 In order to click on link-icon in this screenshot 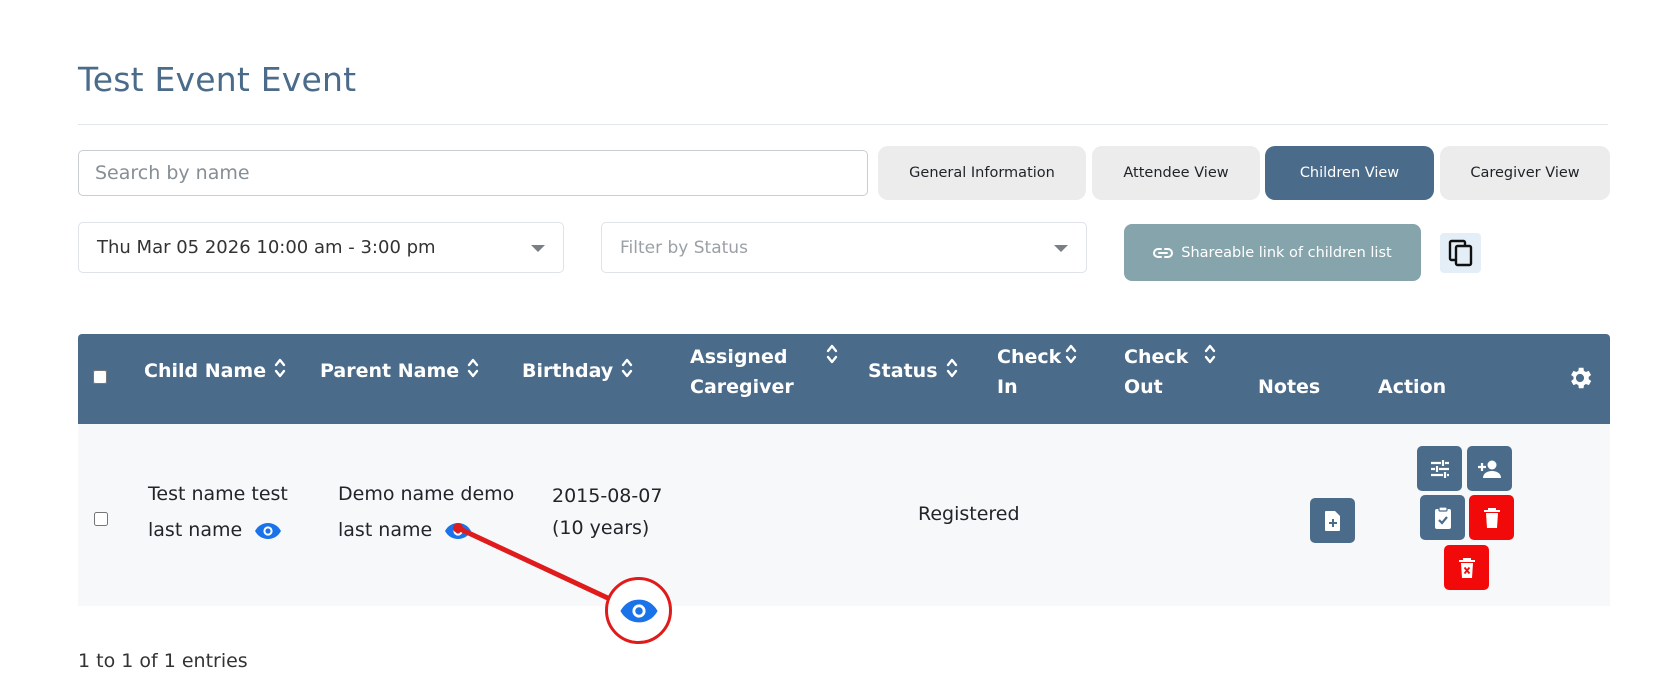, I will do `click(1163, 252)`.